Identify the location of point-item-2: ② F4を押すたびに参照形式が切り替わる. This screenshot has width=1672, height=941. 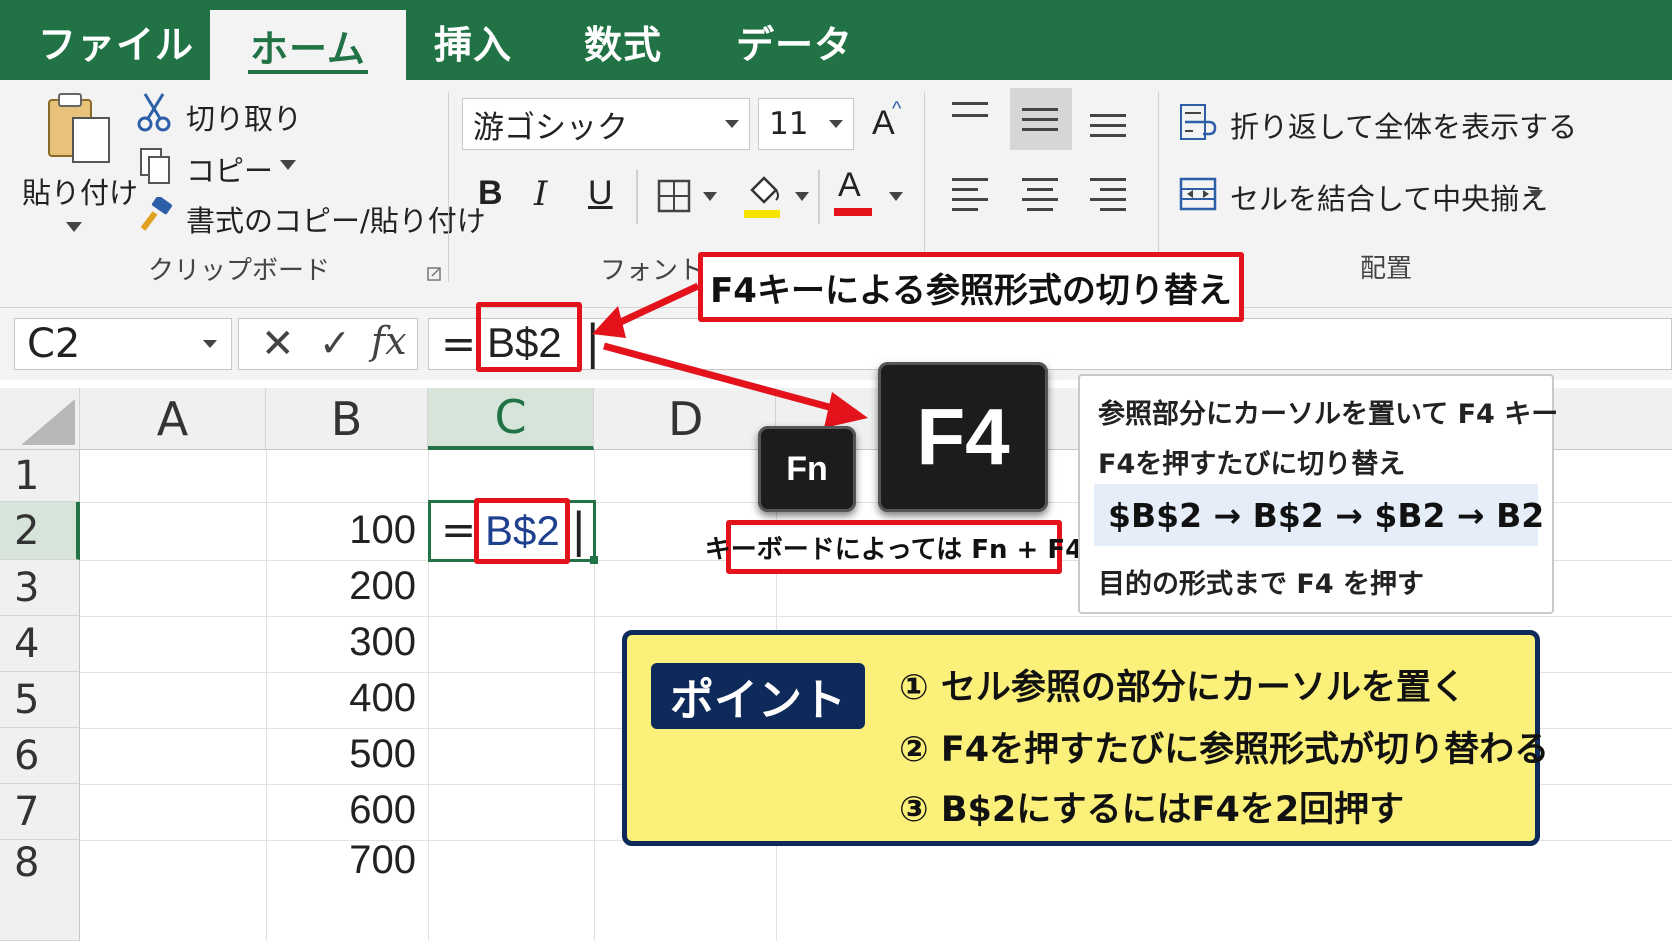
(1224, 750).